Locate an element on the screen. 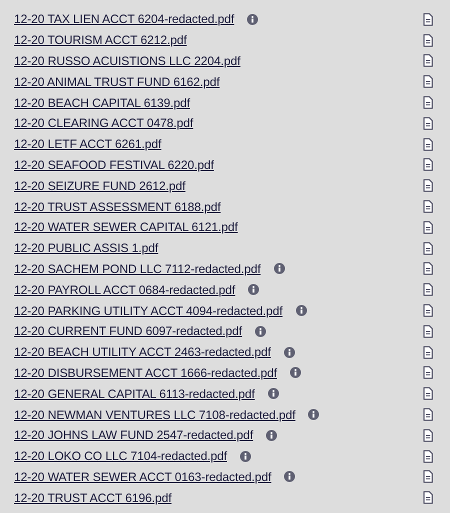  file-link: 12-20 TRUST ACCT 6196.pdf is located at coordinates (93, 497).